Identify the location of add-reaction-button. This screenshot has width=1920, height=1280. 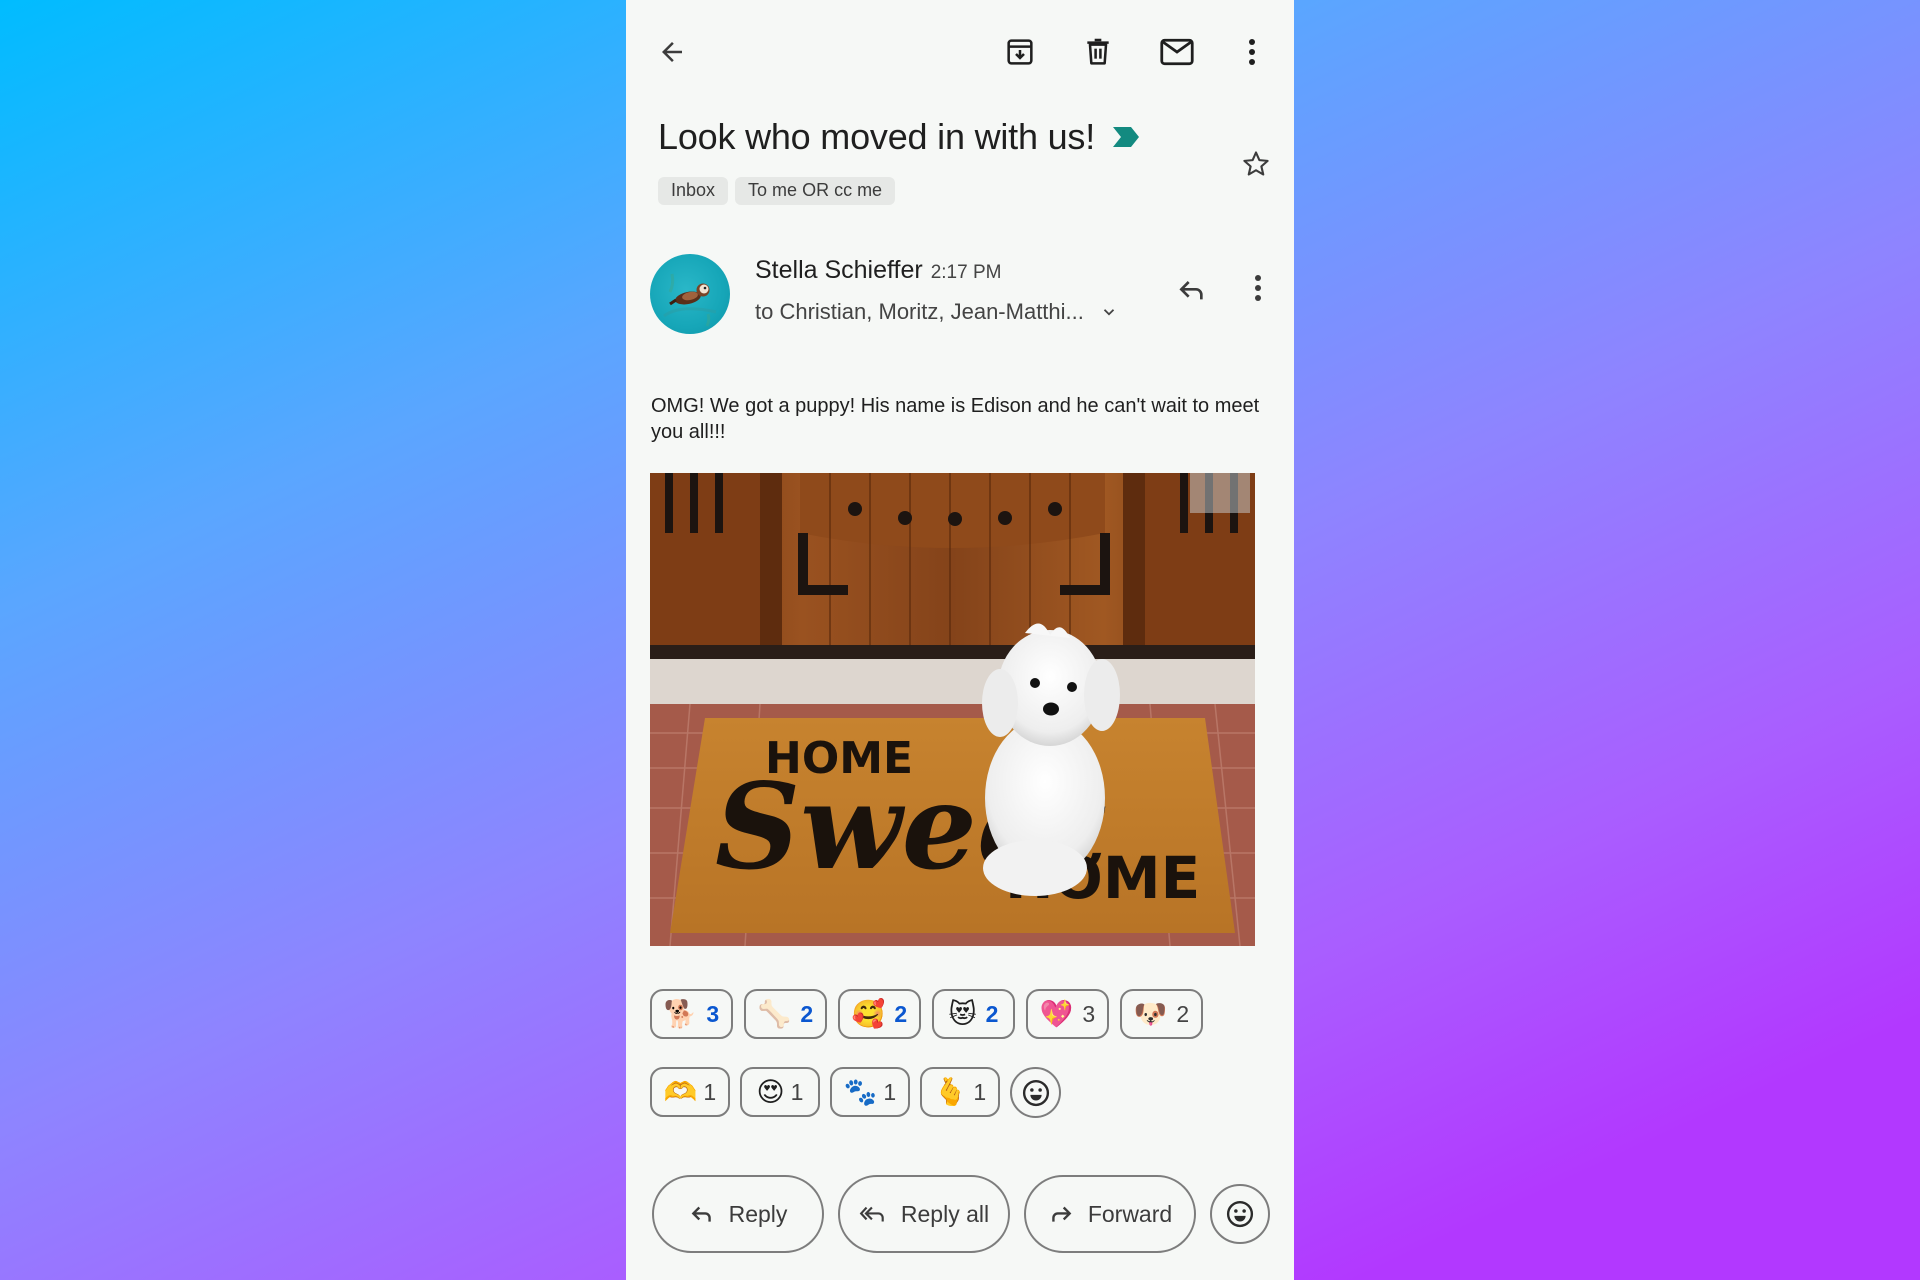
(1035, 1092).